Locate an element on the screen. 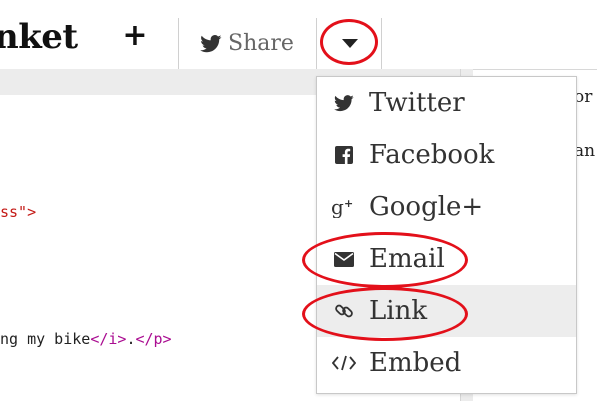 Image resolution: width=597 pixels, height=401 pixels. code-text: ng my bike is located at coordinates (45, 339).